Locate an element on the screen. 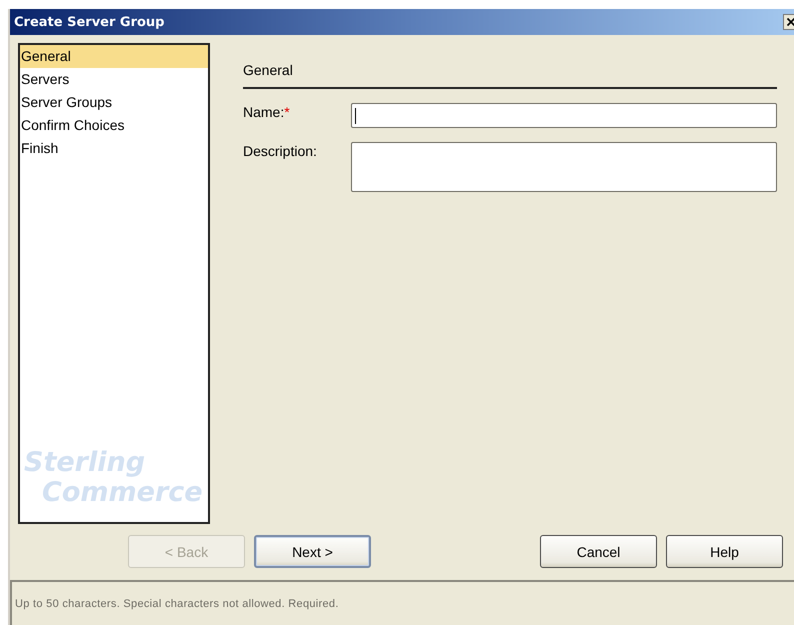 This screenshot has width=794, height=625. step-item: General is located at coordinates (114, 56).